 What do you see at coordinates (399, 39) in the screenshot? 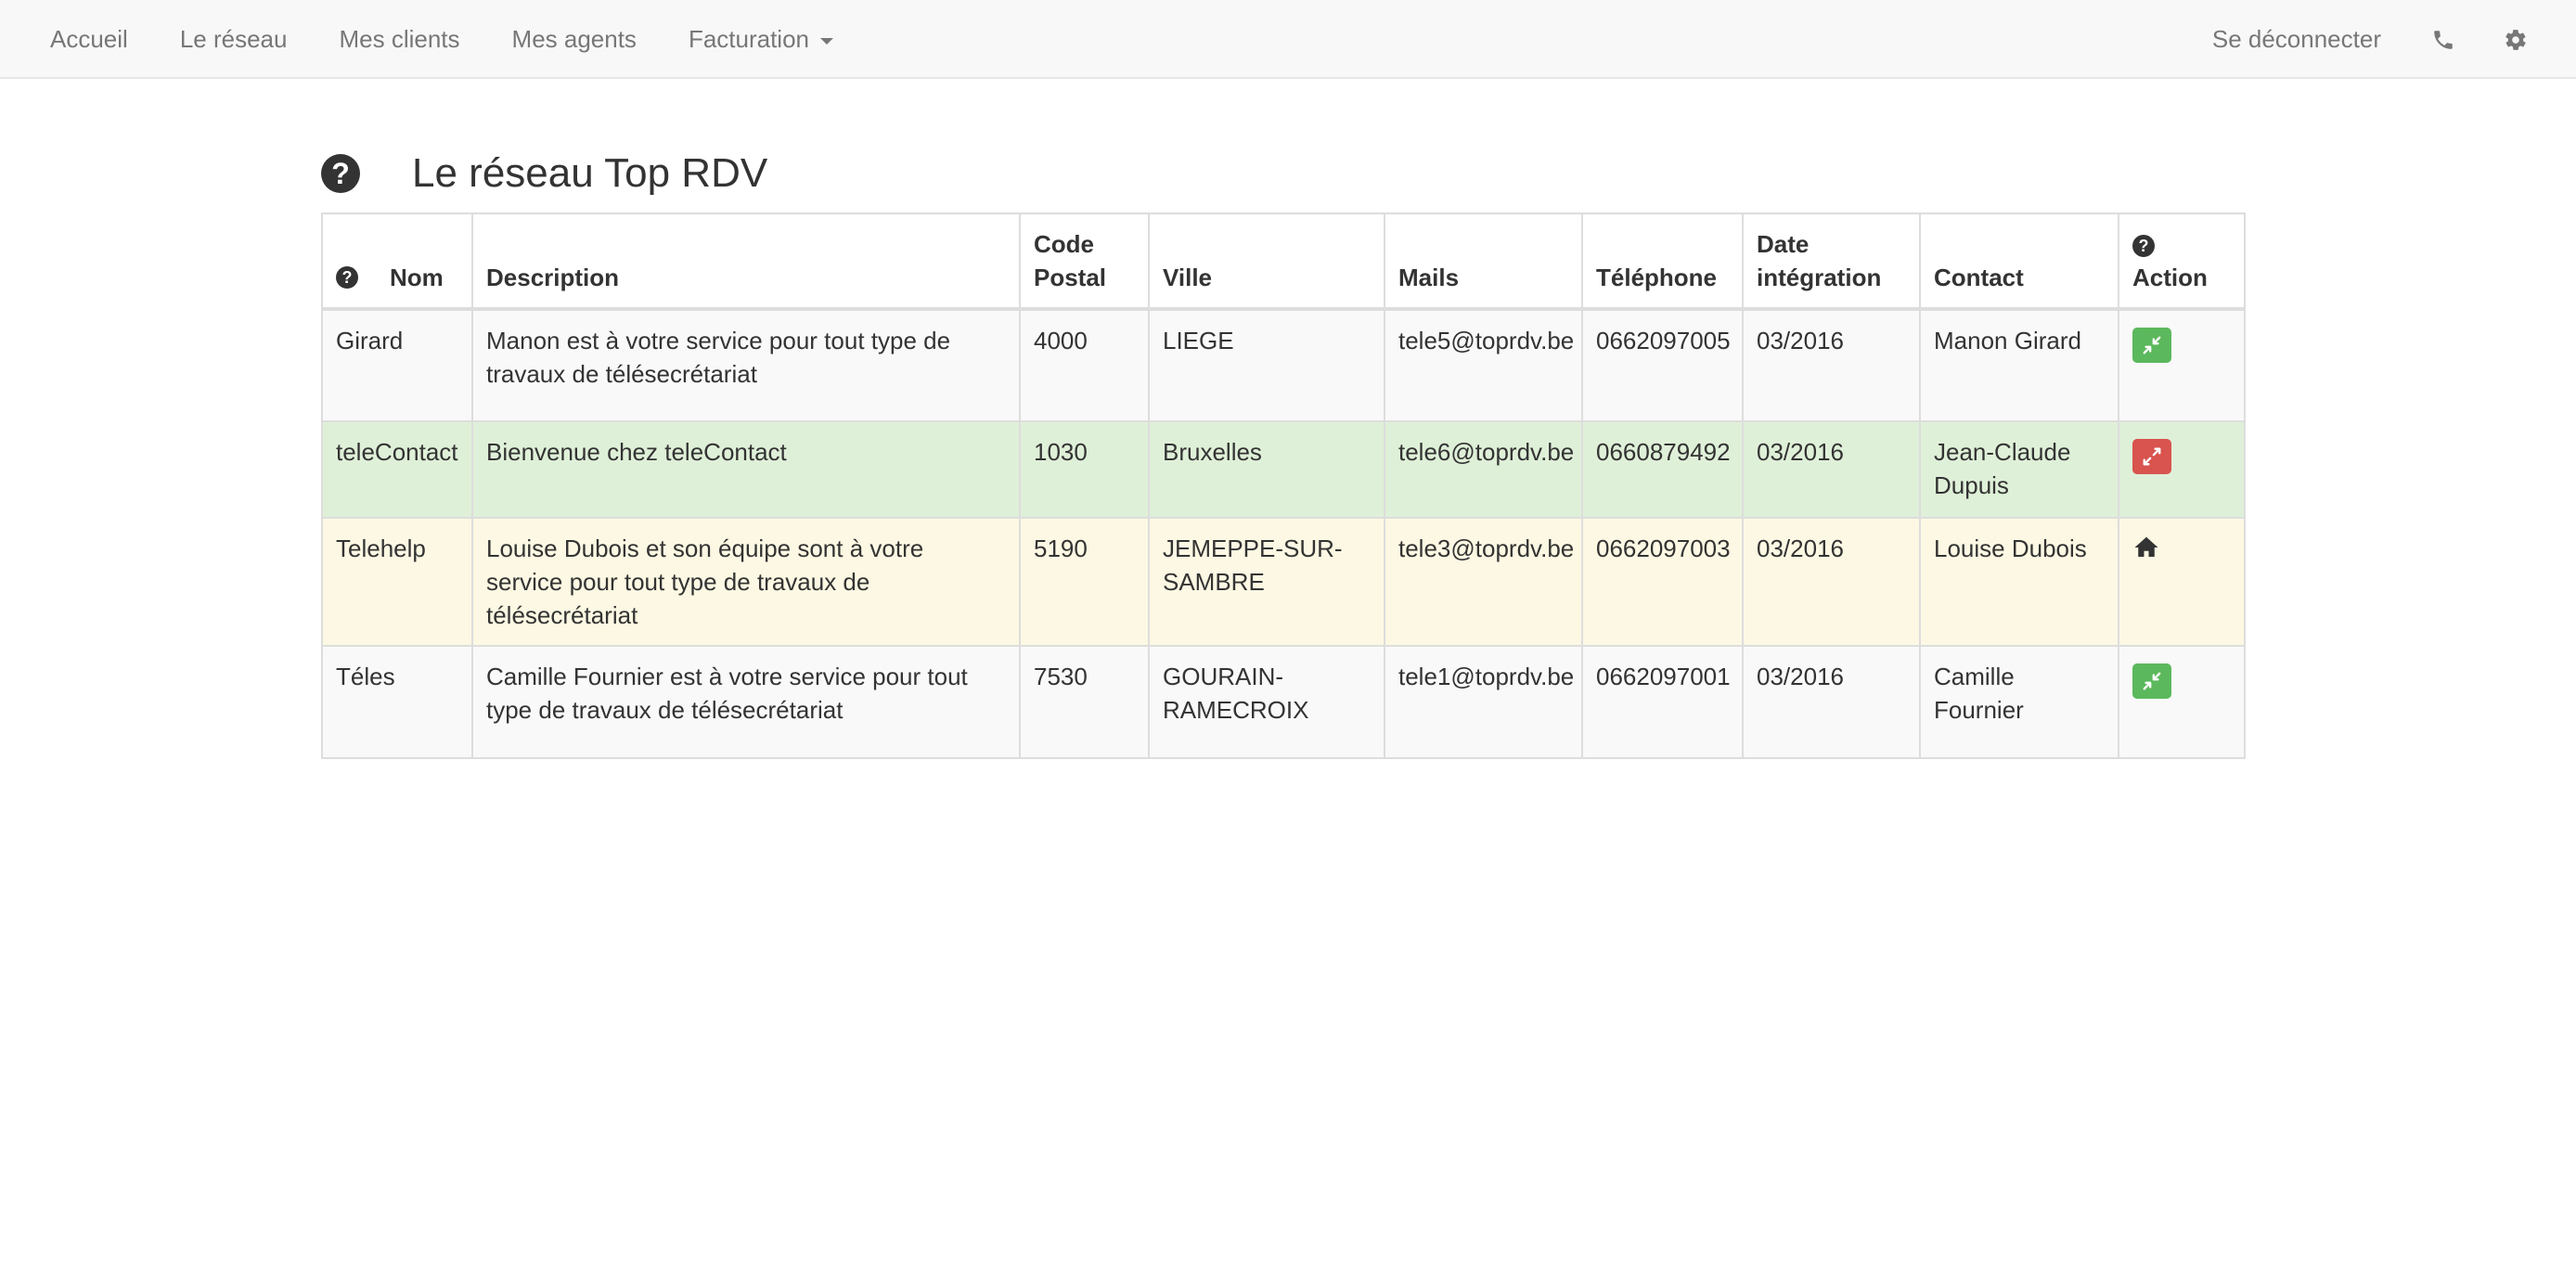
I see `nav-item-mes-clients: Mes clients` at bounding box center [399, 39].